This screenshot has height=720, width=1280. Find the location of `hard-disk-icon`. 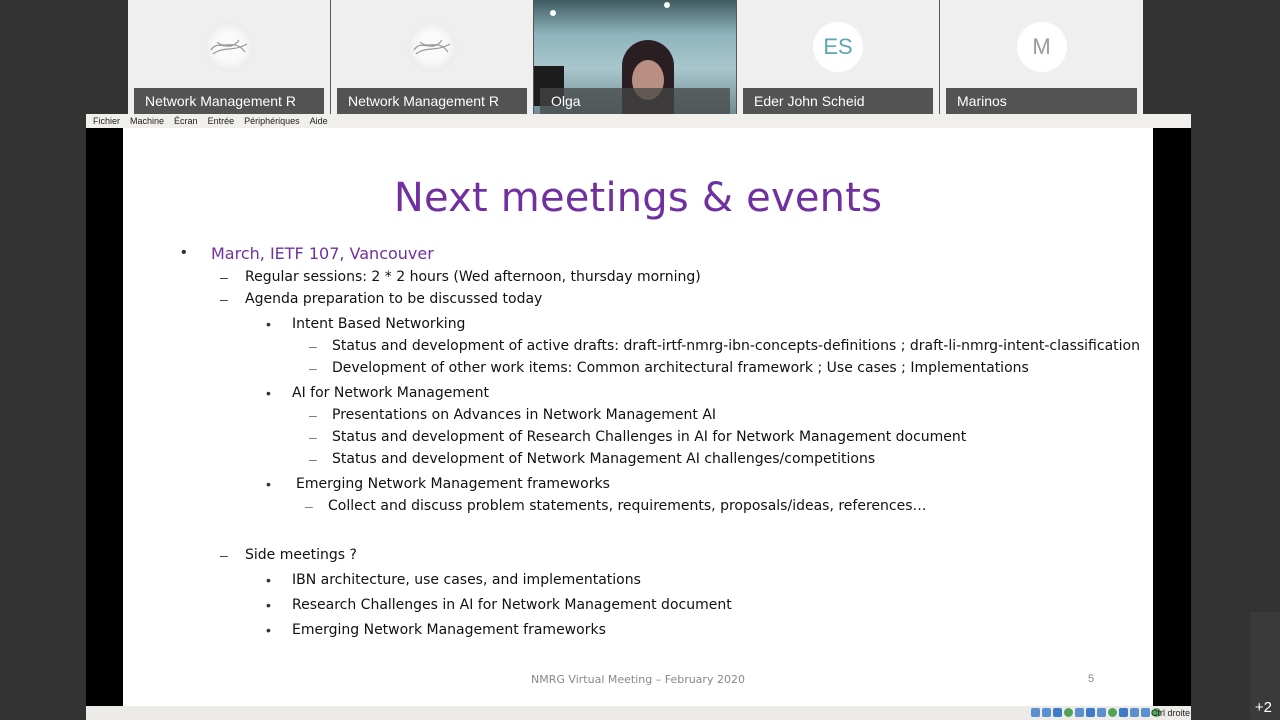

hard-disk-icon is located at coordinates (1035, 712).